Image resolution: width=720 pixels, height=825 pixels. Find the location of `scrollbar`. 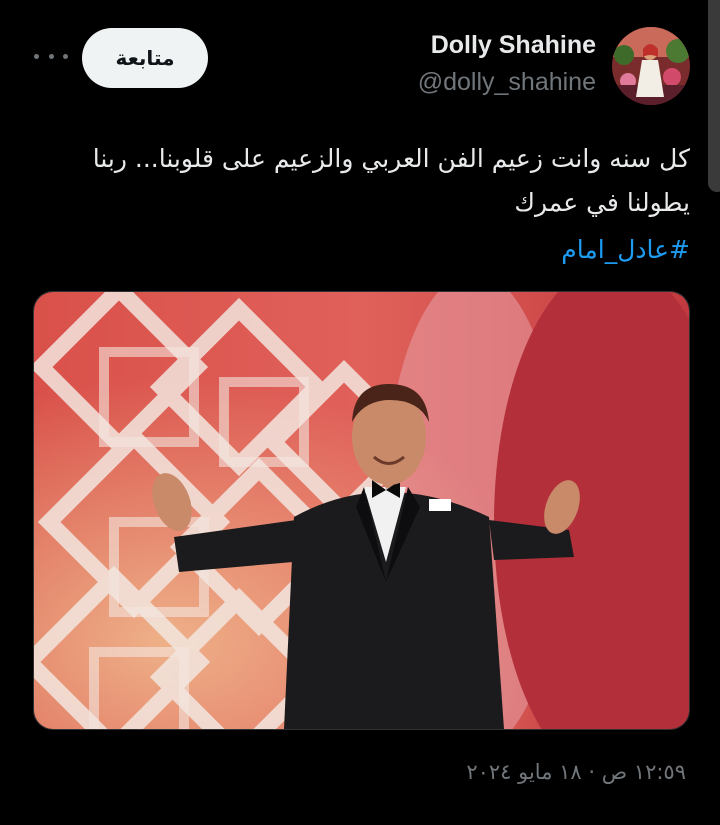

scrollbar is located at coordinates (714, 96).